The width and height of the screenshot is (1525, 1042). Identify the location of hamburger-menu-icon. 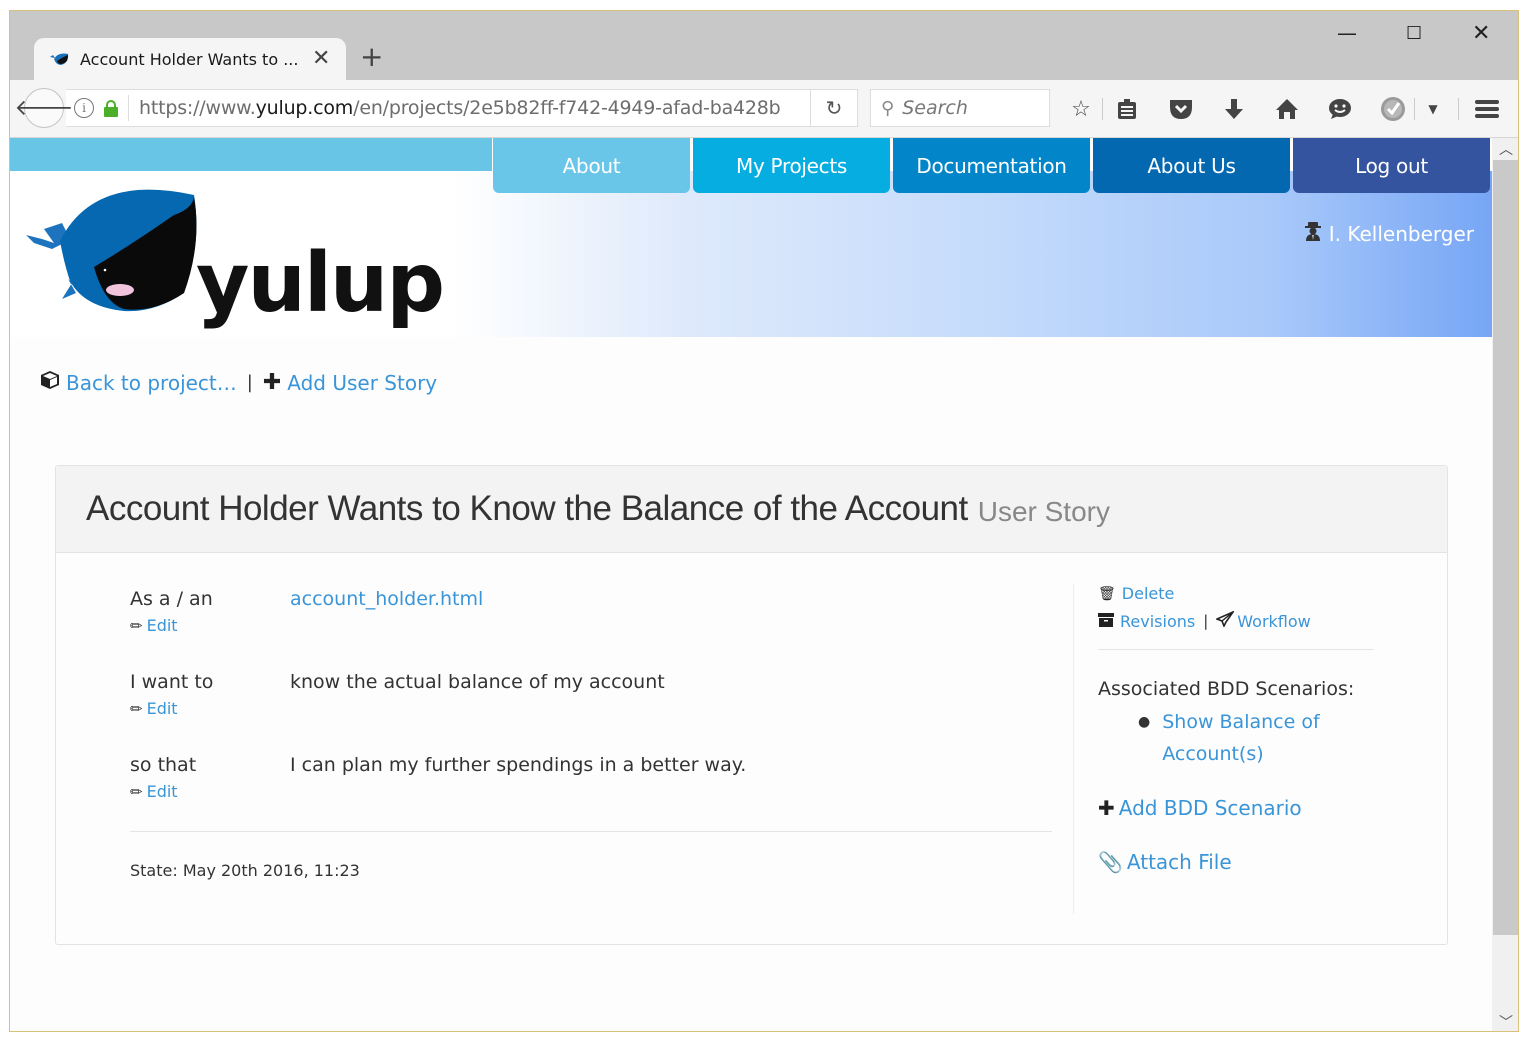
(1487, 109).